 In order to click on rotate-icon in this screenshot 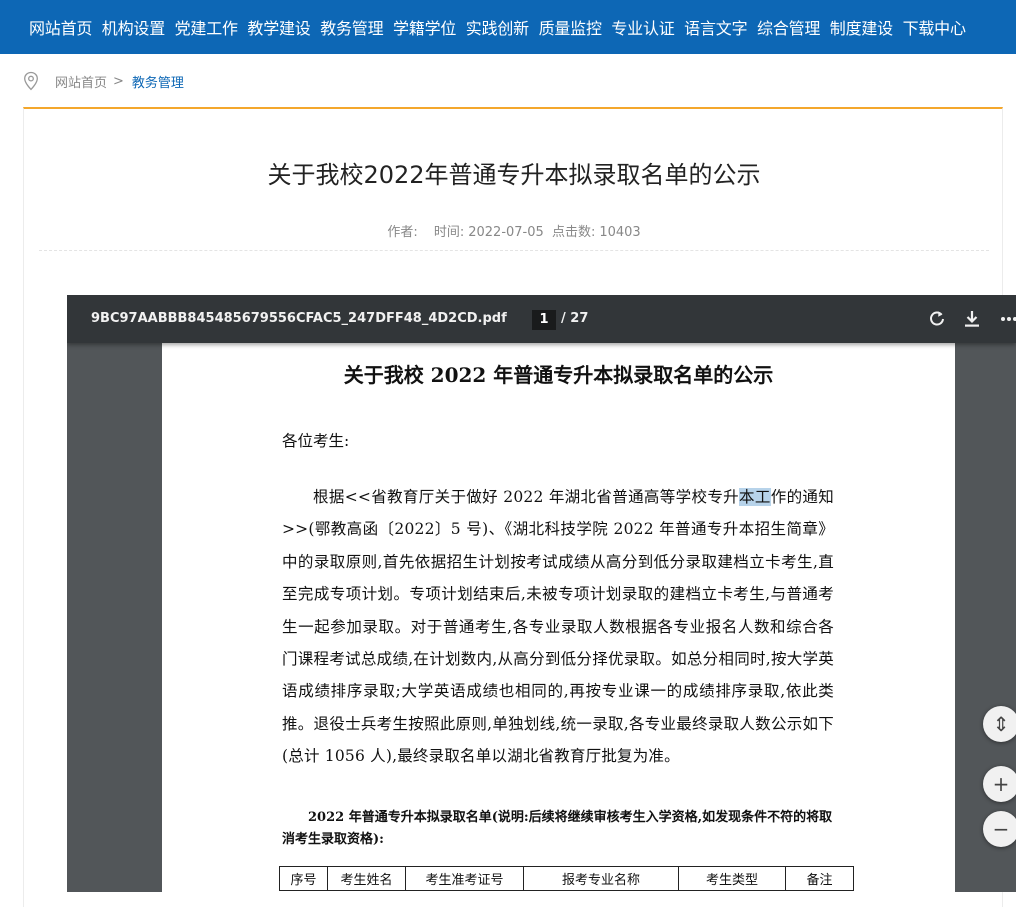, I will do `click(937, 319)`.